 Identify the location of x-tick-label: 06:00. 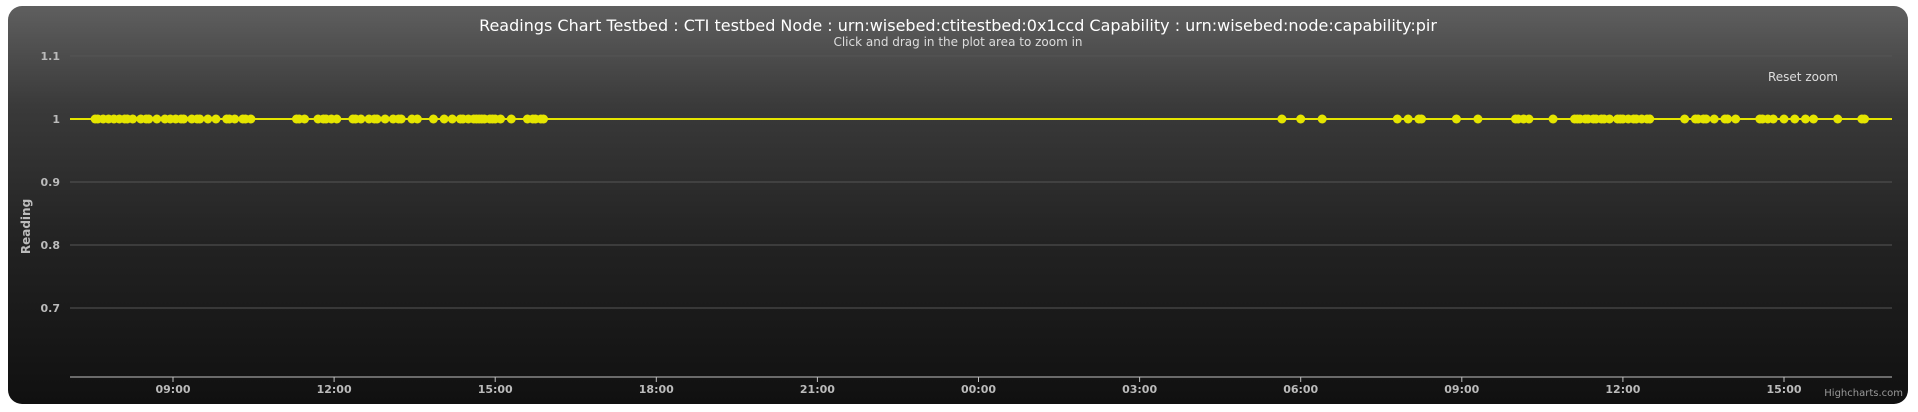
(1300, 389).